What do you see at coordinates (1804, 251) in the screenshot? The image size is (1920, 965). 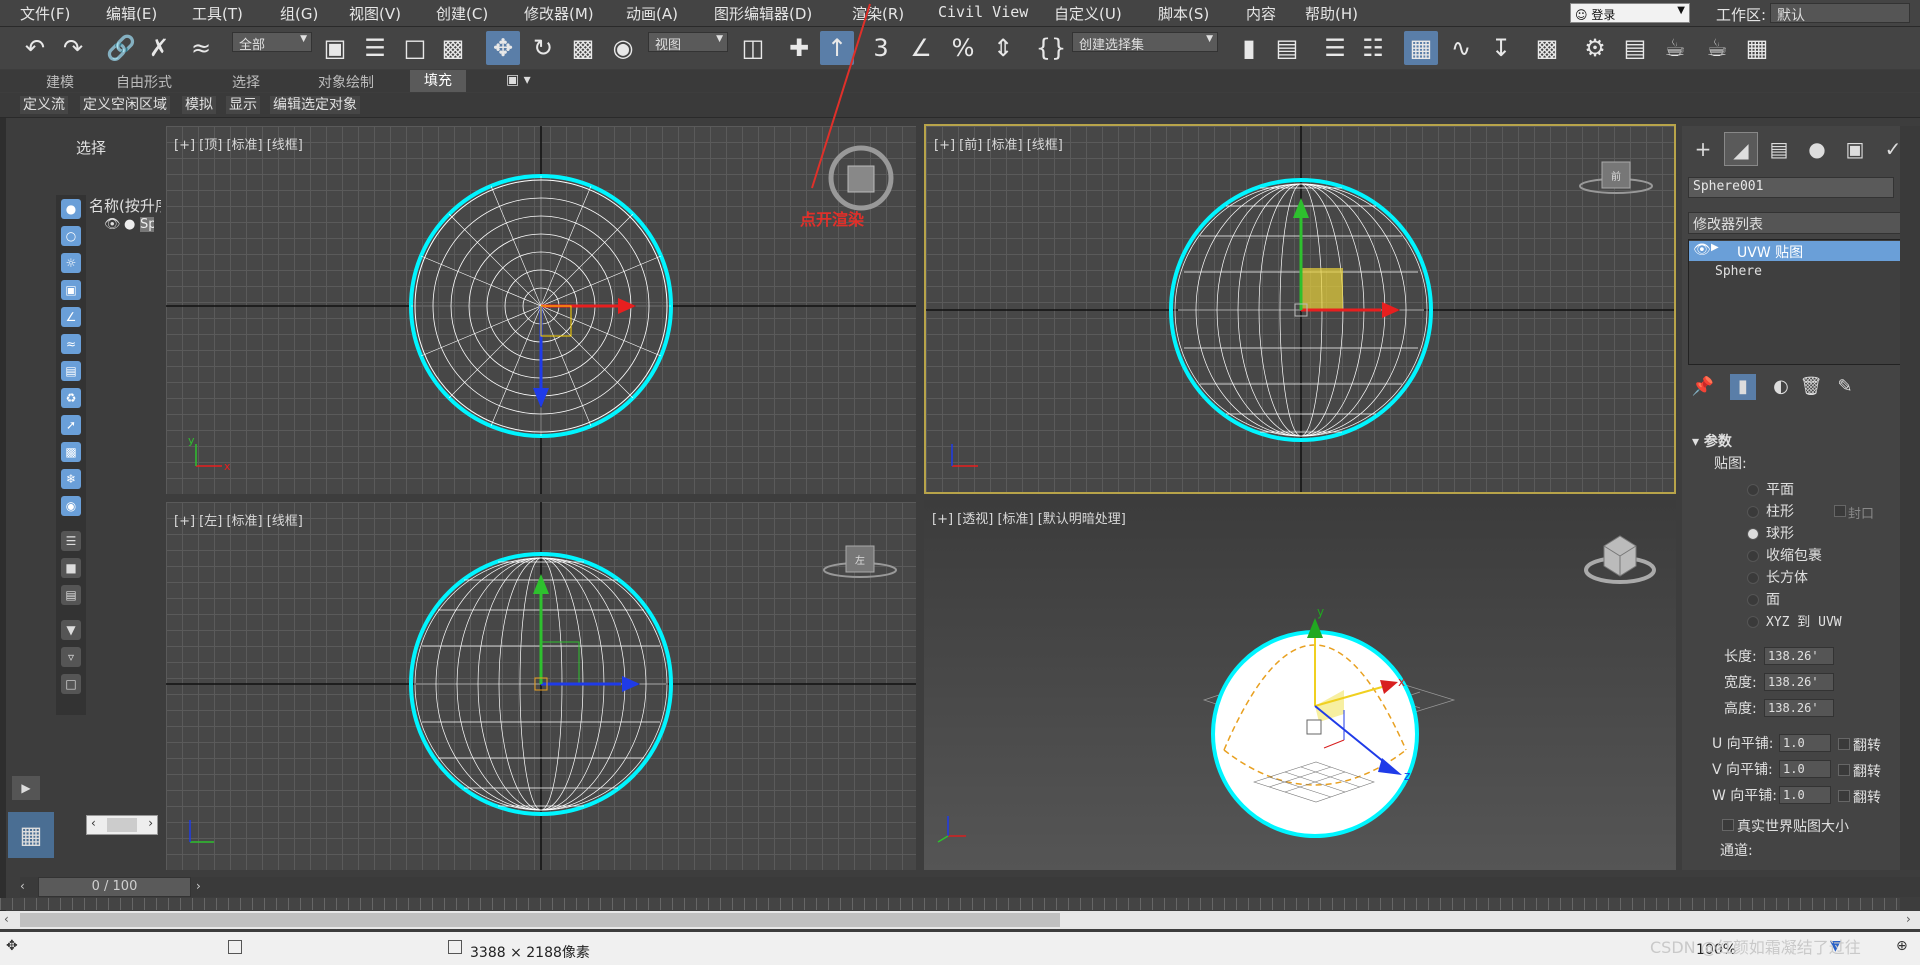 I see `modifier-stack-item-uvw: 👁 ▶ UVW 贴图` at bounding box center [1804, 251].